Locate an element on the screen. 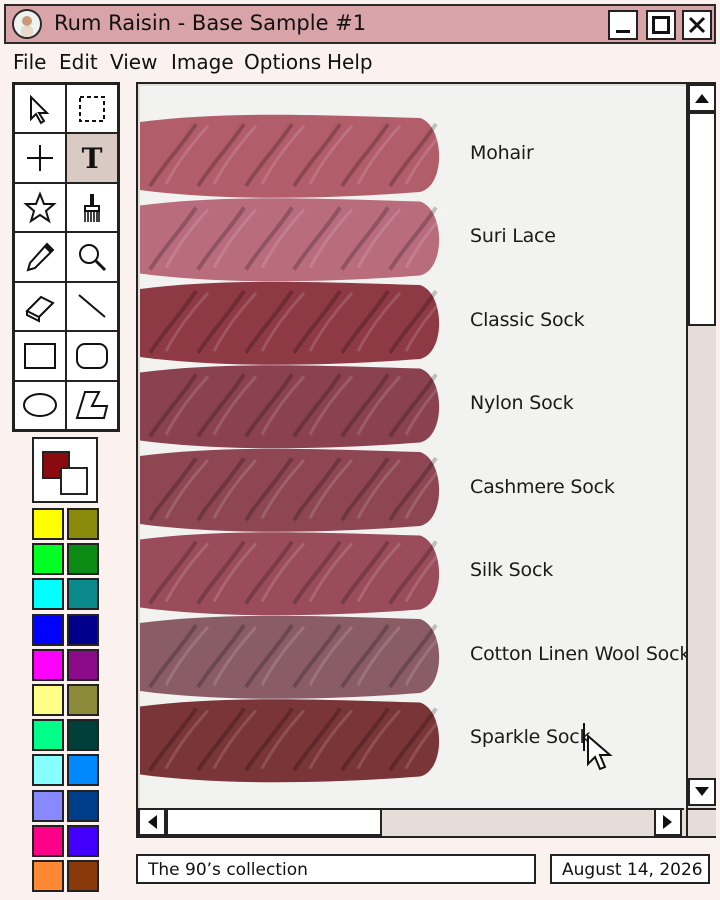 This screenshot has width=720, height=900. rounded-rect-tool is located at coordinates (92, 356).